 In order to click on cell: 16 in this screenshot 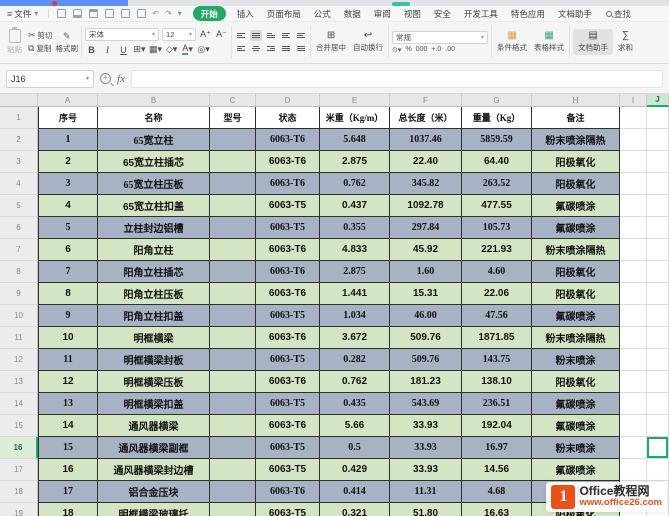, I will do `click(68, 470)`.